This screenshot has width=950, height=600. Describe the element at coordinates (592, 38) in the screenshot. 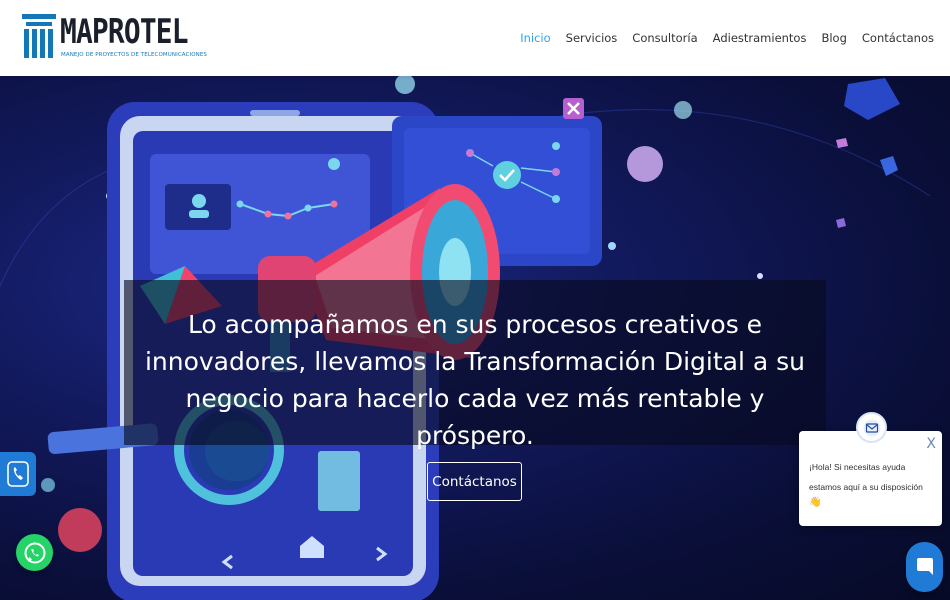

I see `nav-item-servicios: Servicios` at that location.